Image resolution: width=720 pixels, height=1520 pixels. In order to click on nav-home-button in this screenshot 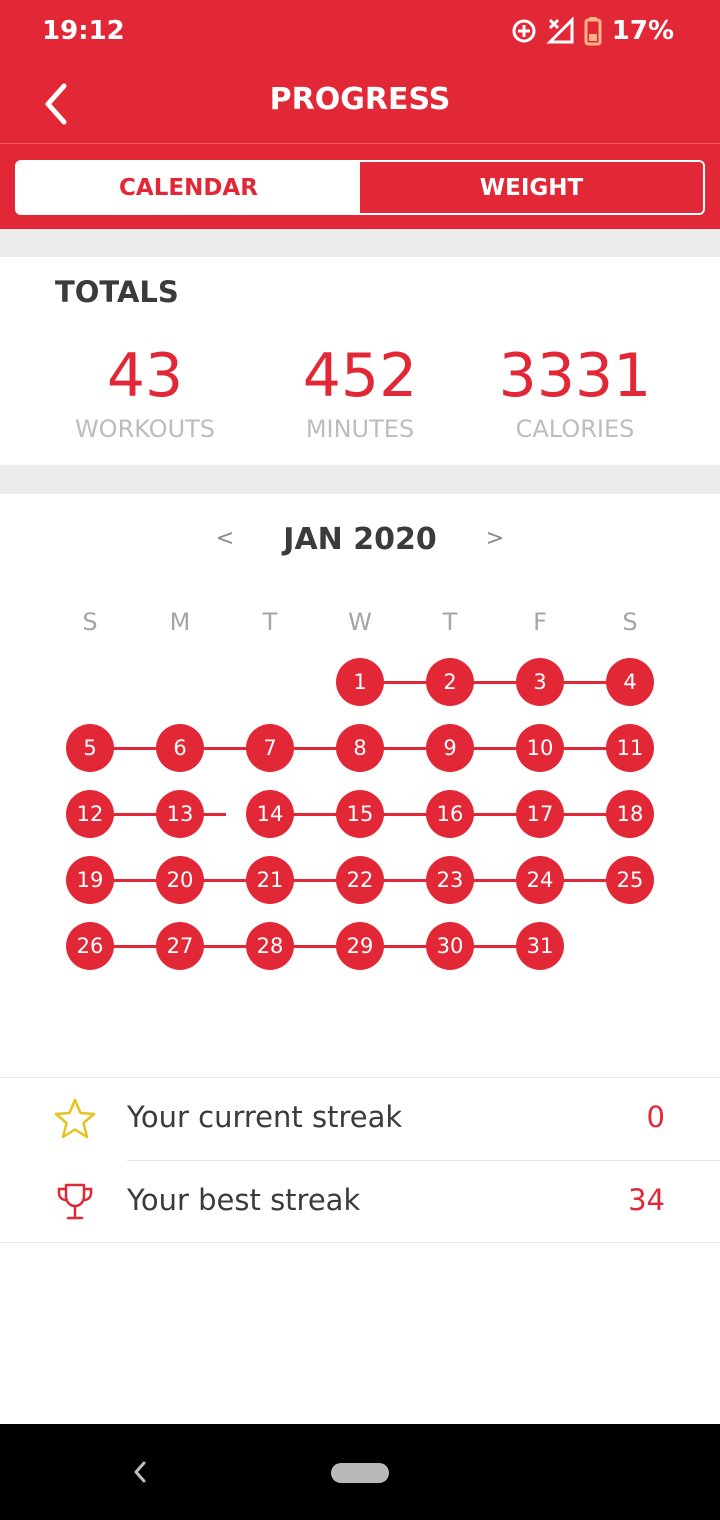, I will do `click(360, 1472)`.